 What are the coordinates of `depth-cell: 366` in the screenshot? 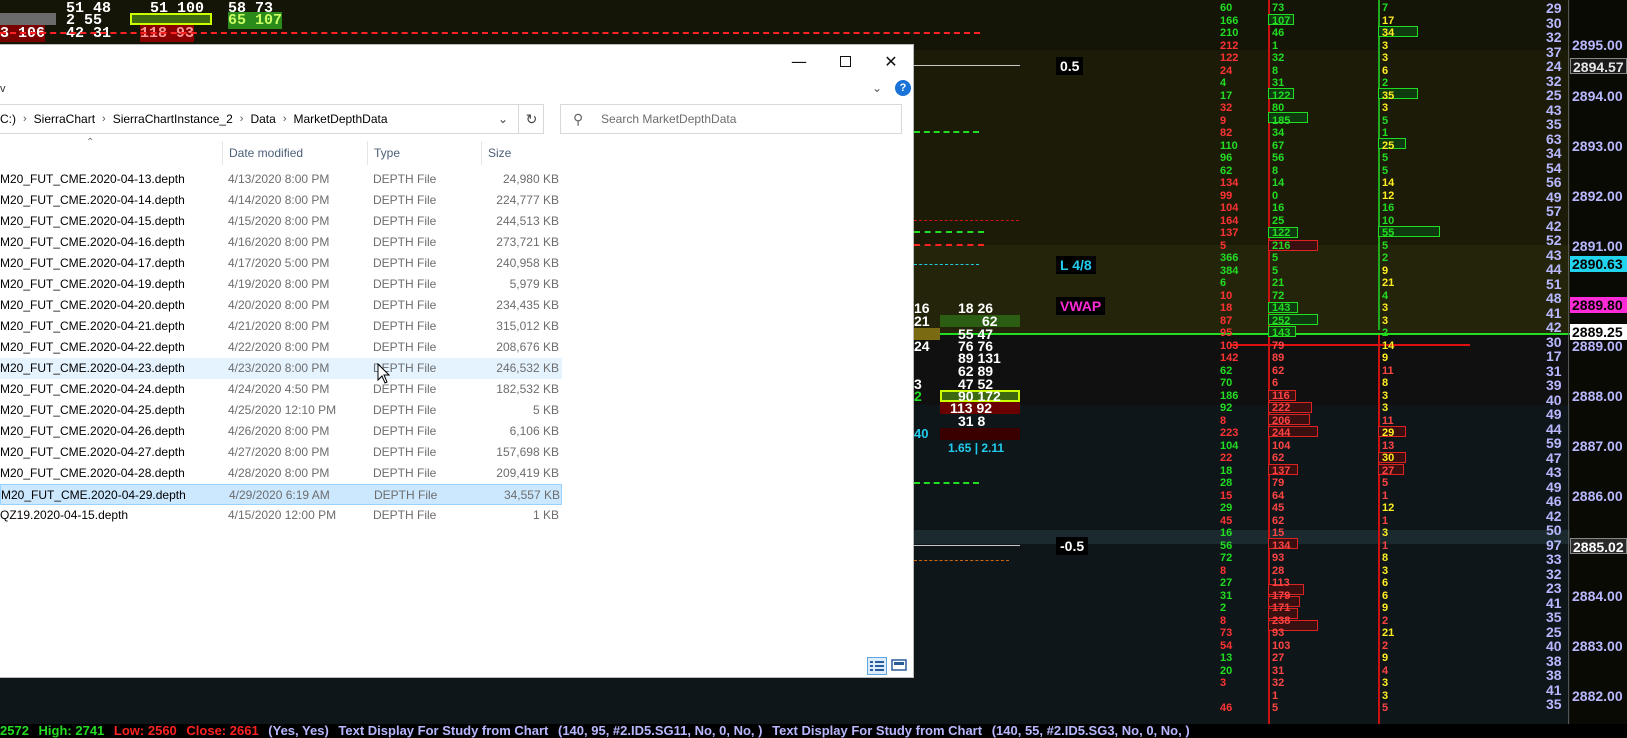 It's located at (1229, 258).